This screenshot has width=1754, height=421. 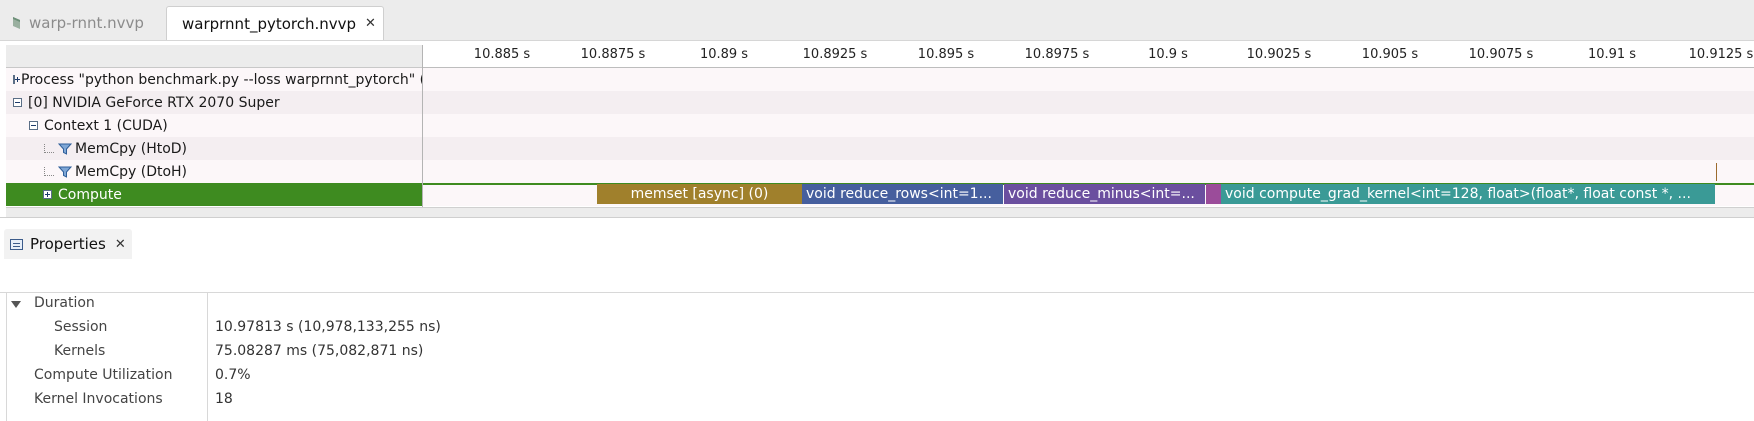 I want to click on timeline-row-memcpy-htod, so click(x=1088, y=148).